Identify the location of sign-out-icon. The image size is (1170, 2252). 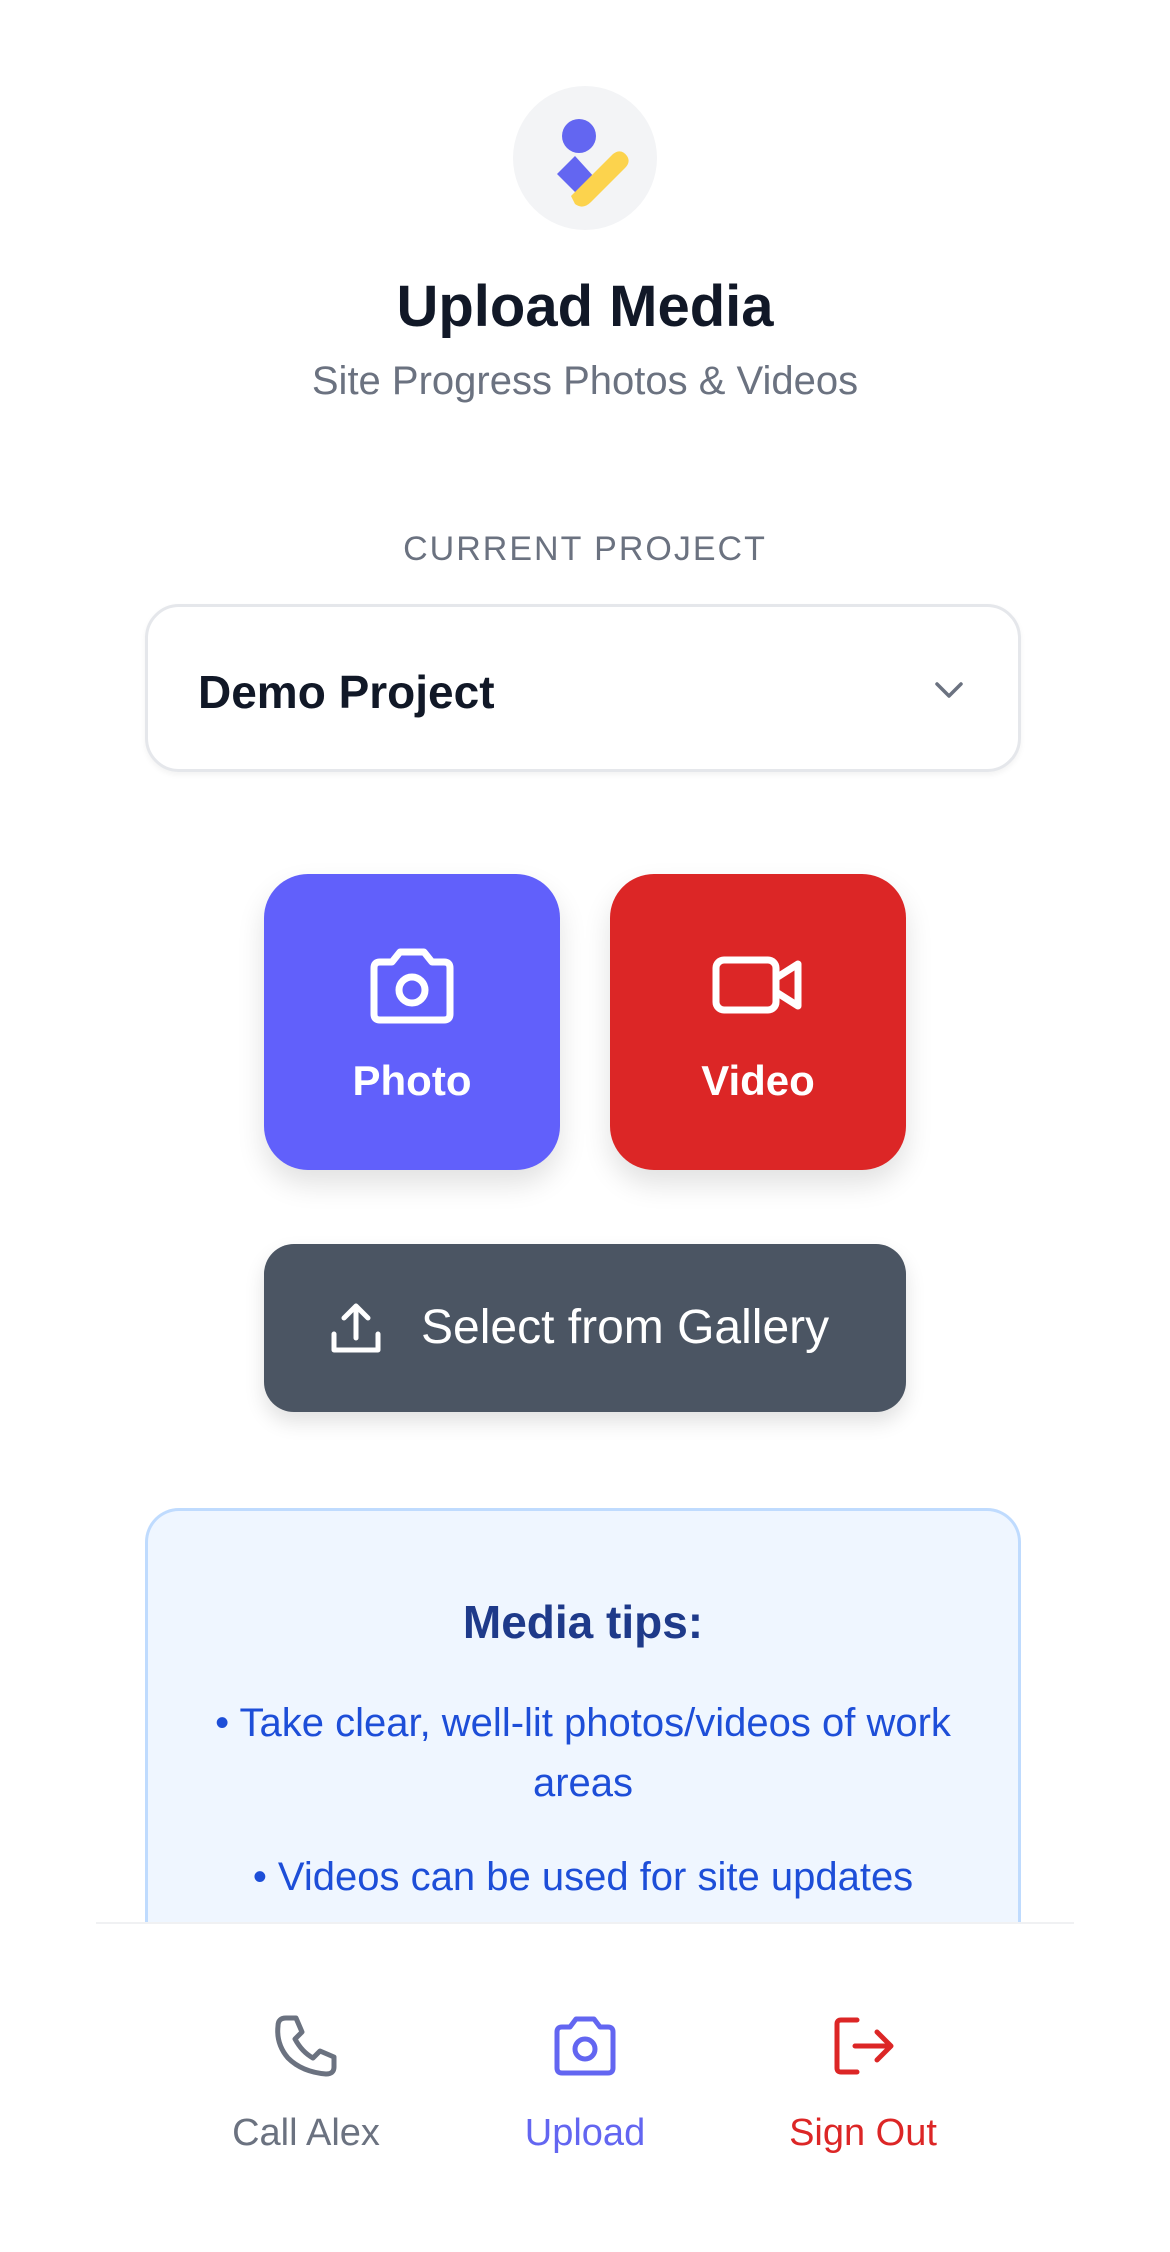
(864, 2046).